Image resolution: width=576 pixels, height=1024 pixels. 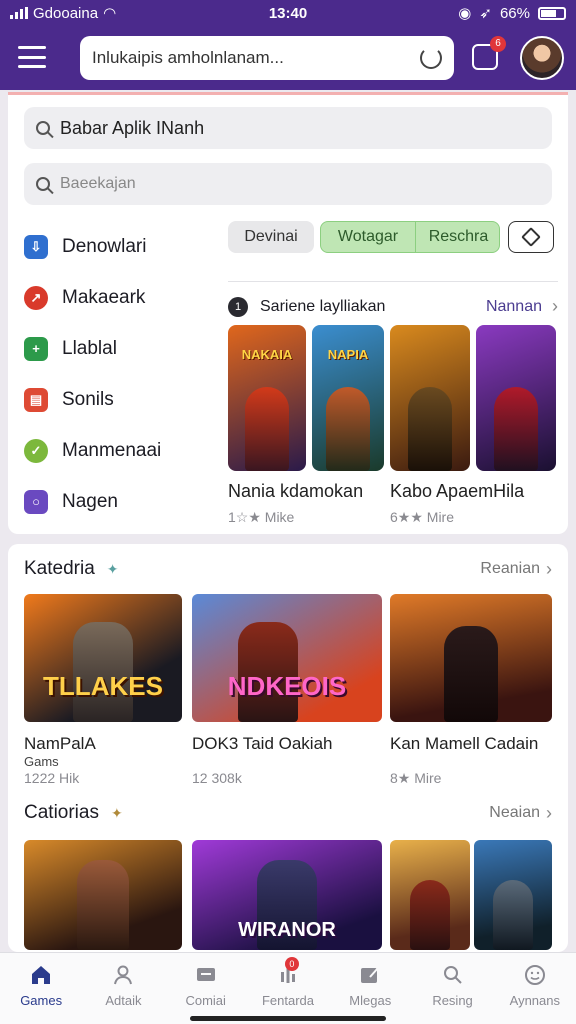 I want to click on tab-comiai: Comiai, so click(x=206, y=988).